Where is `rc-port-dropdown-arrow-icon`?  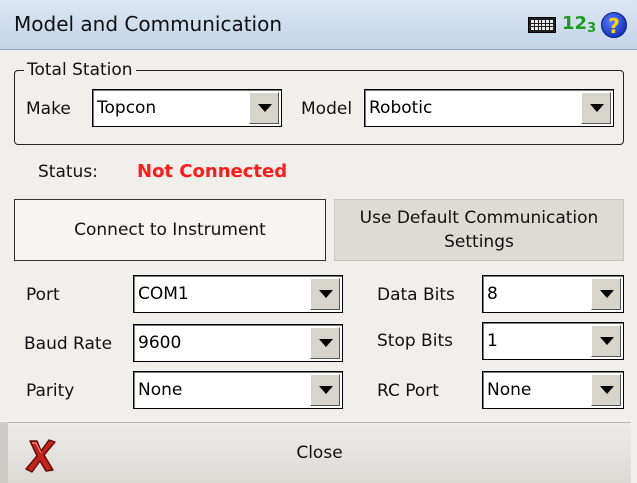 rc-port-dropdown-arrow-icon is located at coordinates (606, 390).